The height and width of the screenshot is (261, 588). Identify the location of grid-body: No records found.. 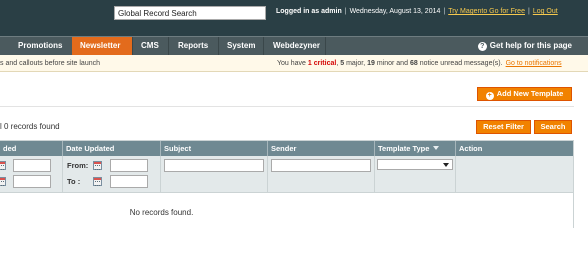
(286, 211).